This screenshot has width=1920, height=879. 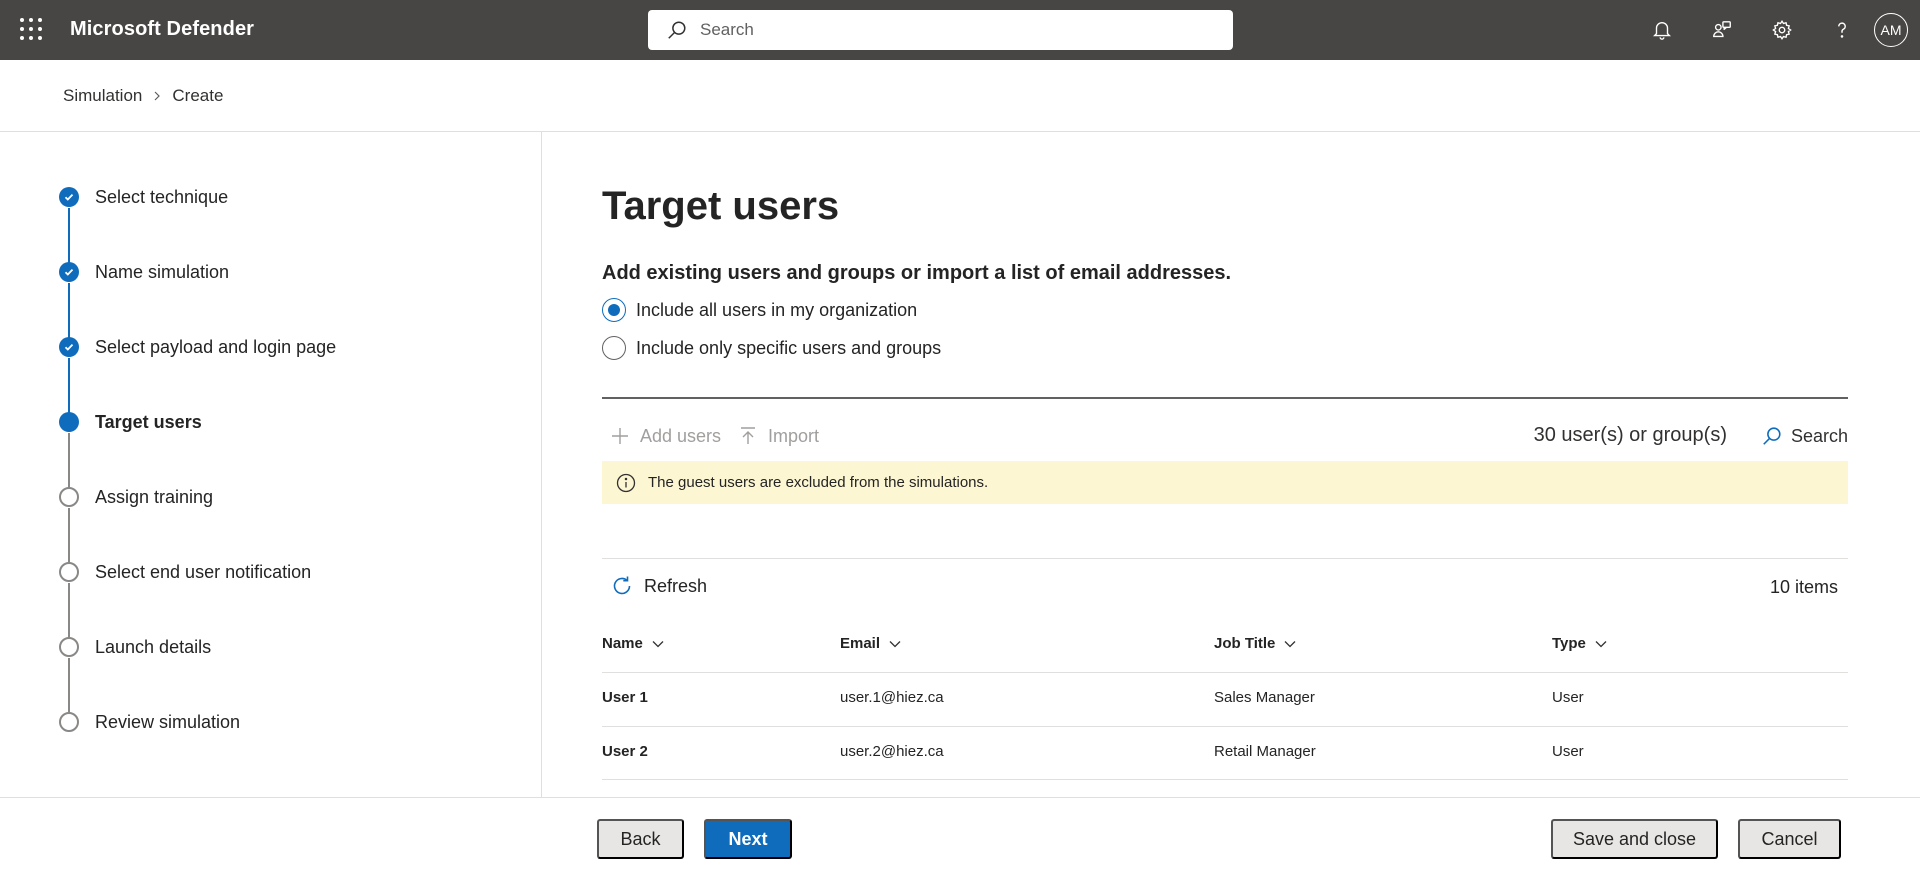 I want to click on column-header-email: Email, so click(x=871, y=643).